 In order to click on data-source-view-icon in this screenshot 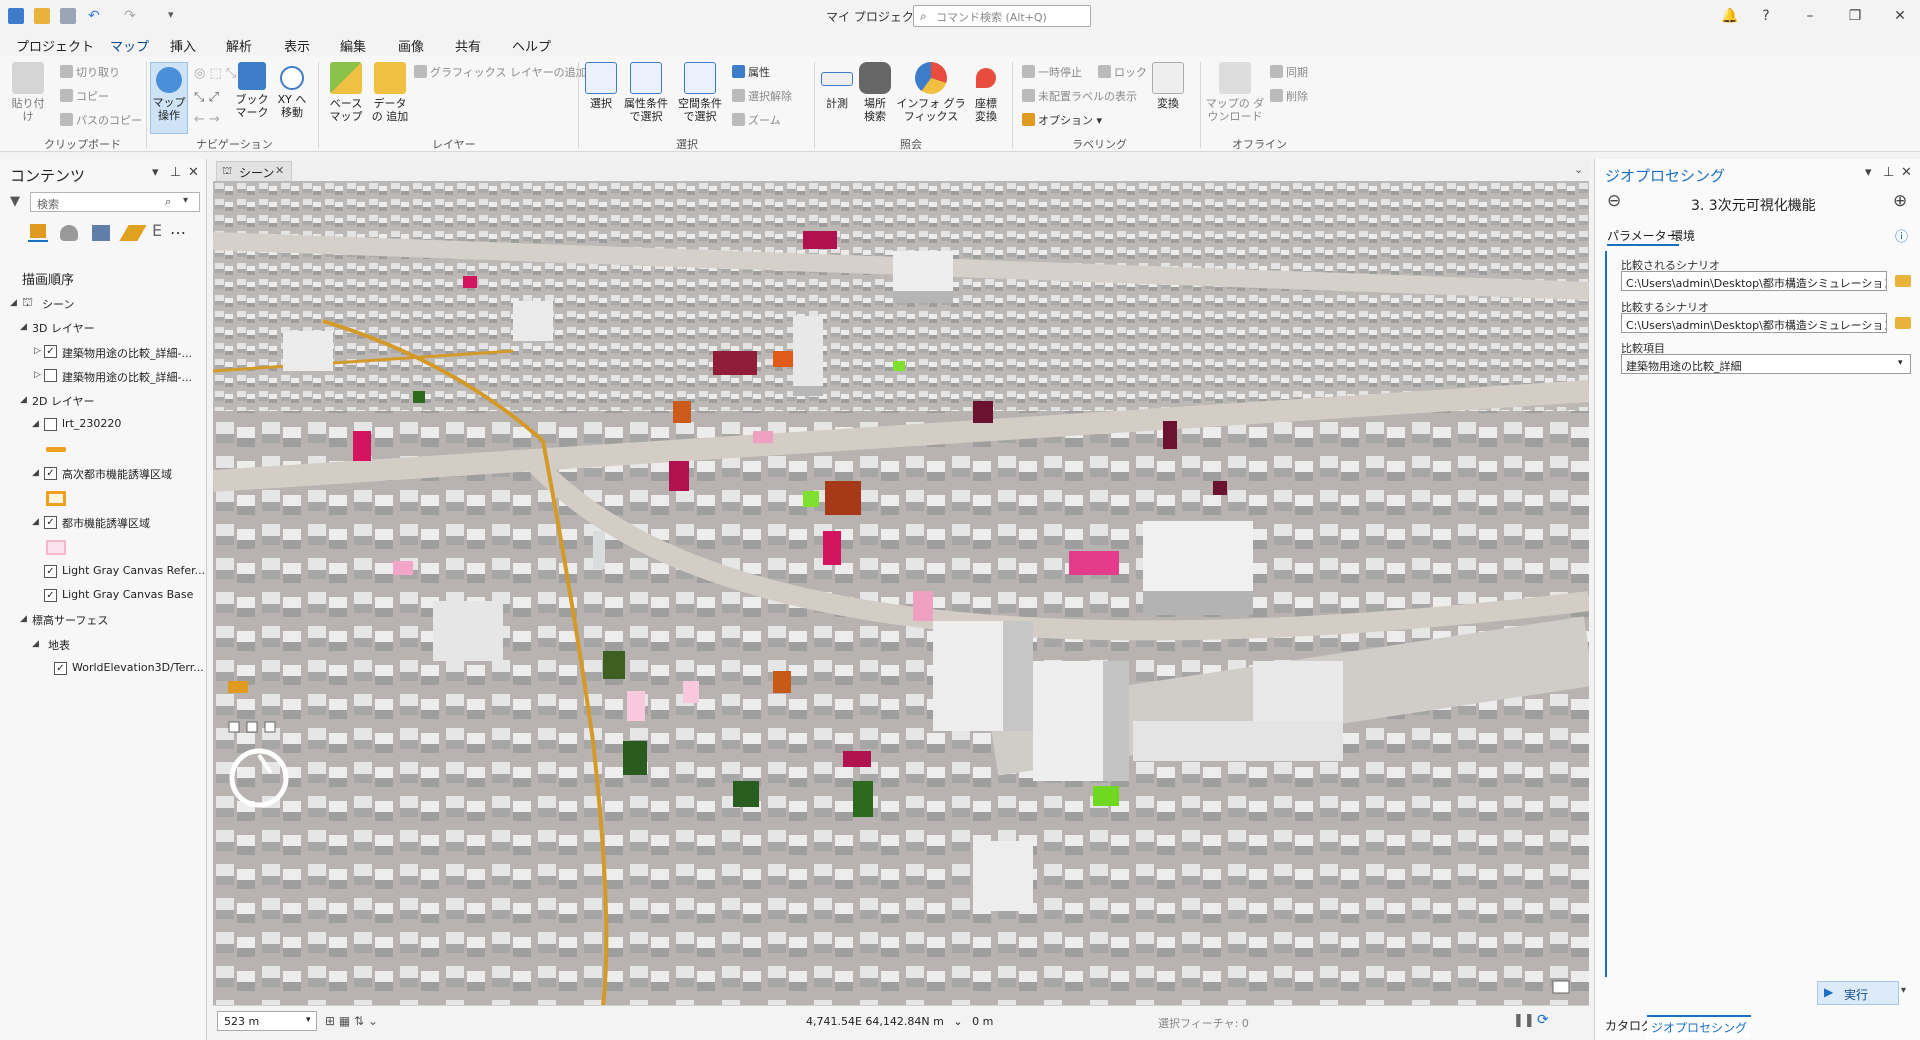, I will do `click(69, 233)`.